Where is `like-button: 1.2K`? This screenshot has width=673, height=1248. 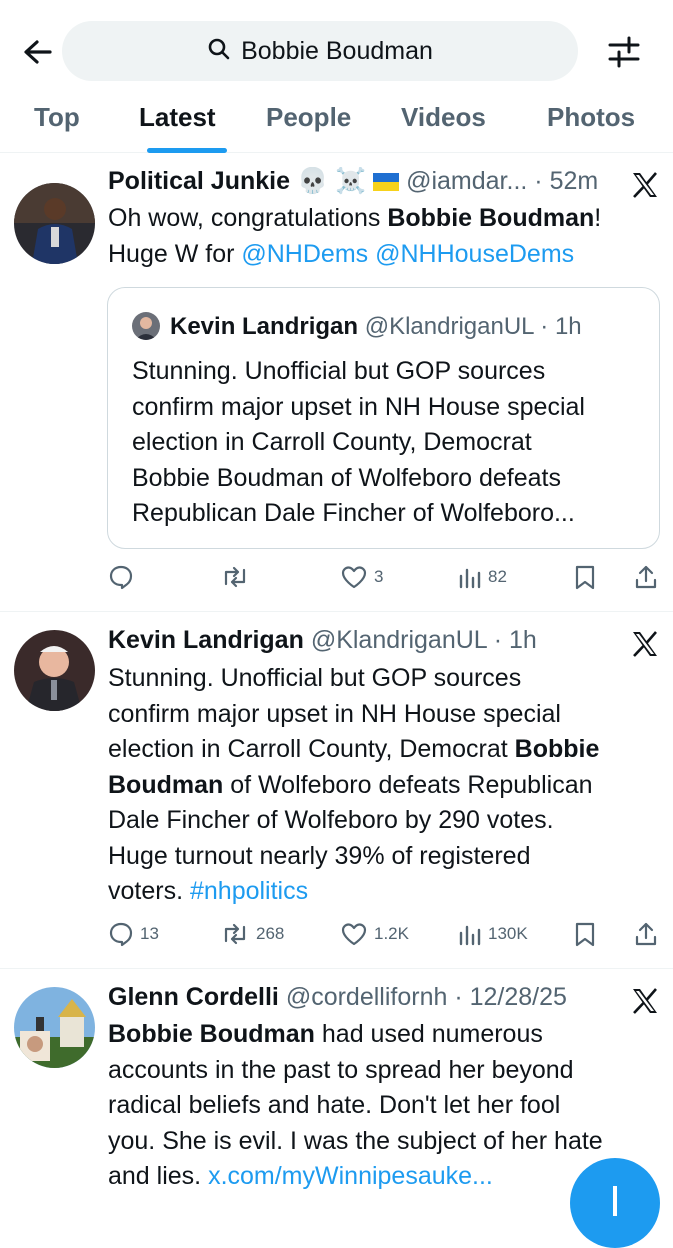 like-button: 1.2K is located at coordinates (374, 934).